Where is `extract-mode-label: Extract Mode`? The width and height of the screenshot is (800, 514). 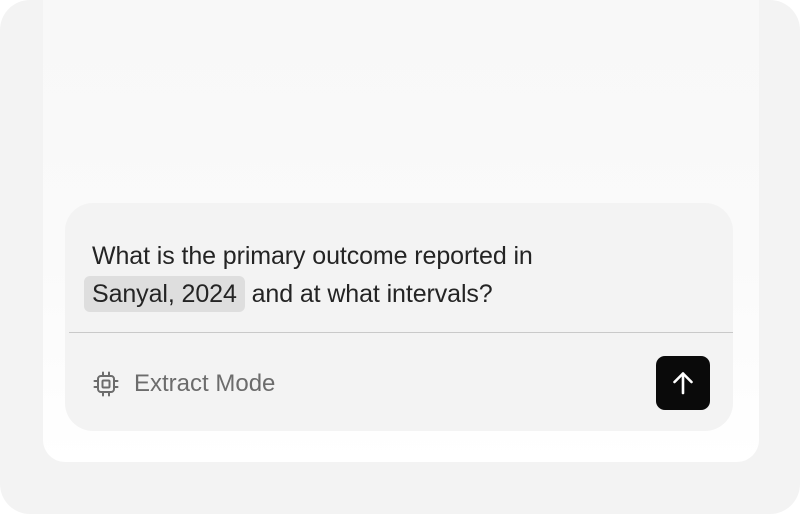
extract-mode-label: Extract Mode is located at coordinates (205, 383).